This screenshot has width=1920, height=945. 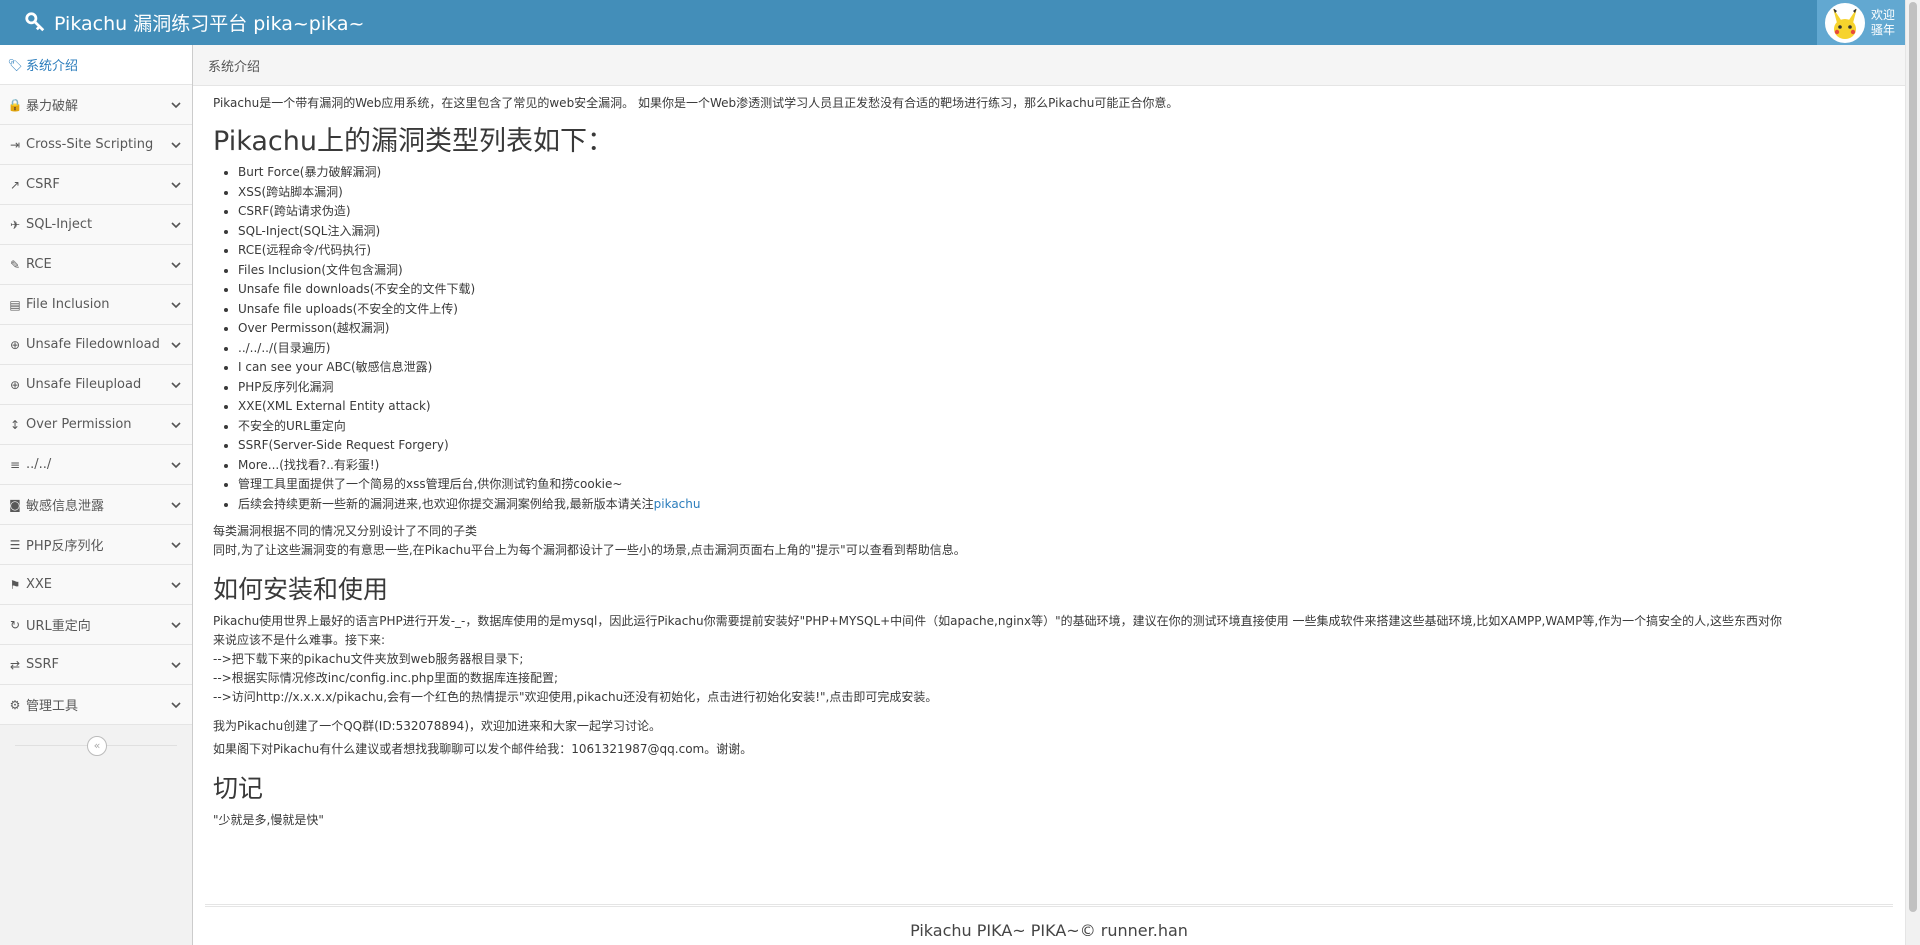 What do you see at coordinates (1061, 427) in the screenshot?
I see `list-item: 不安全的URL重定向` at bounding box center [1061, 427].